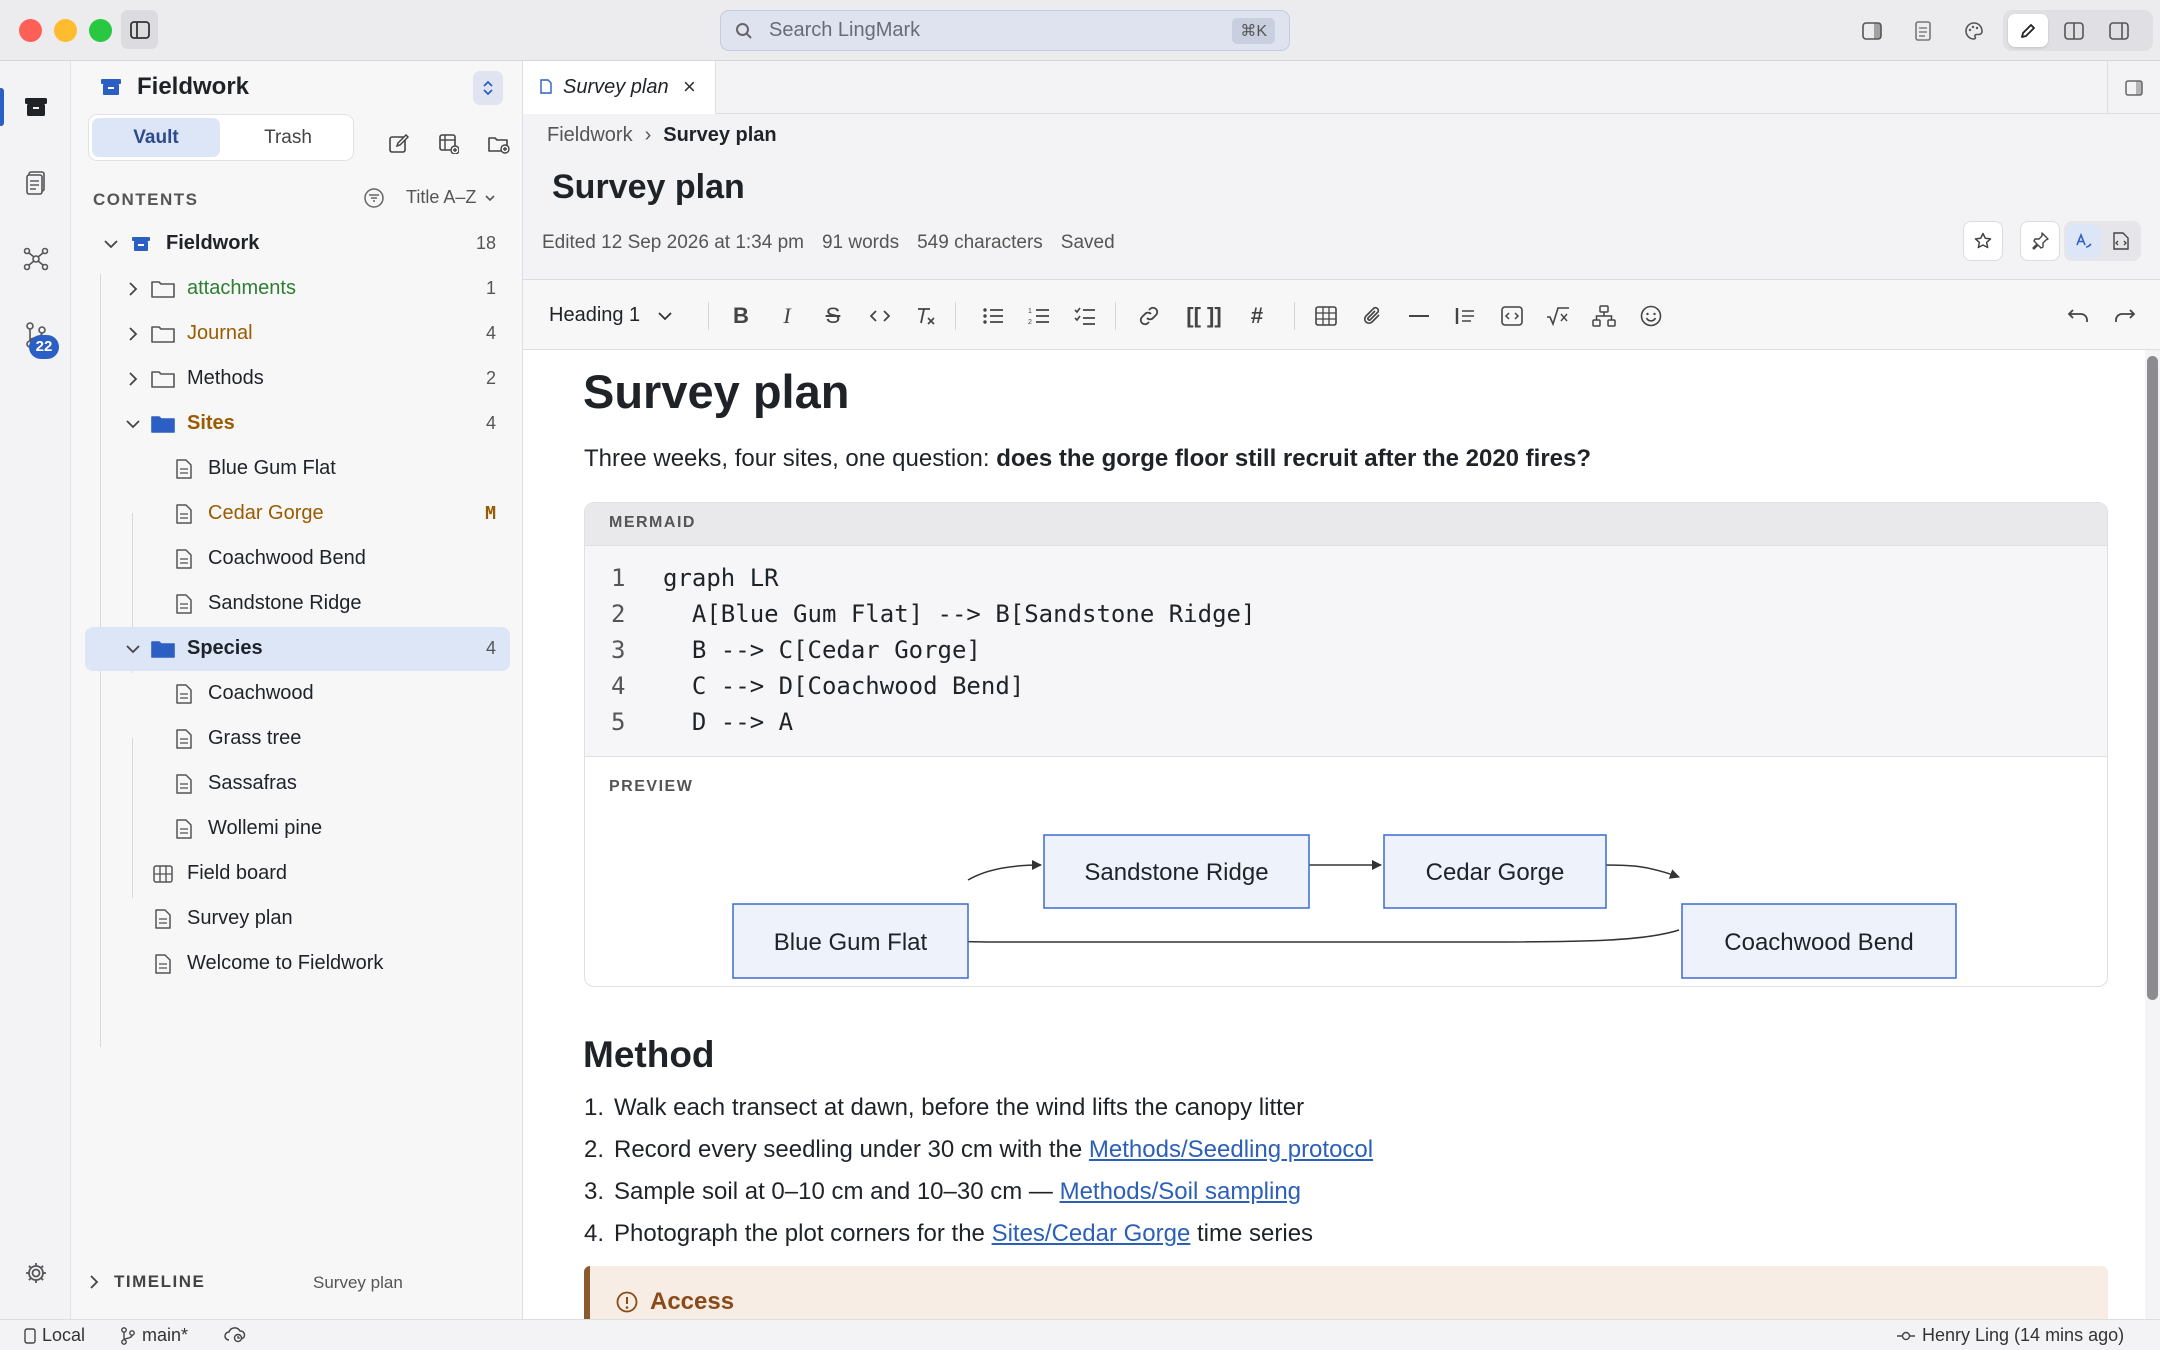 The image size is (2160, 1350). I want to click on tree-note-coachwood: Coachwood, so click(297, 694).